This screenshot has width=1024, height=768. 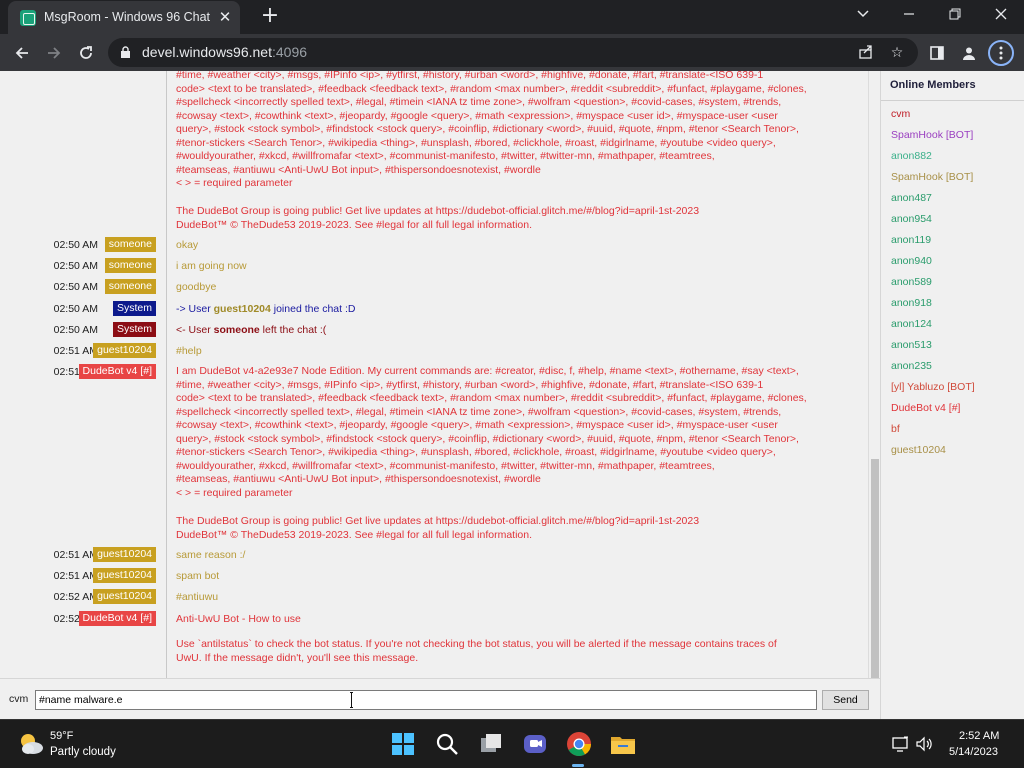 What do you see at coordinates (937, 53) in the screenshot?
I see `side-panel-icon` at bounding box center [937, 53].